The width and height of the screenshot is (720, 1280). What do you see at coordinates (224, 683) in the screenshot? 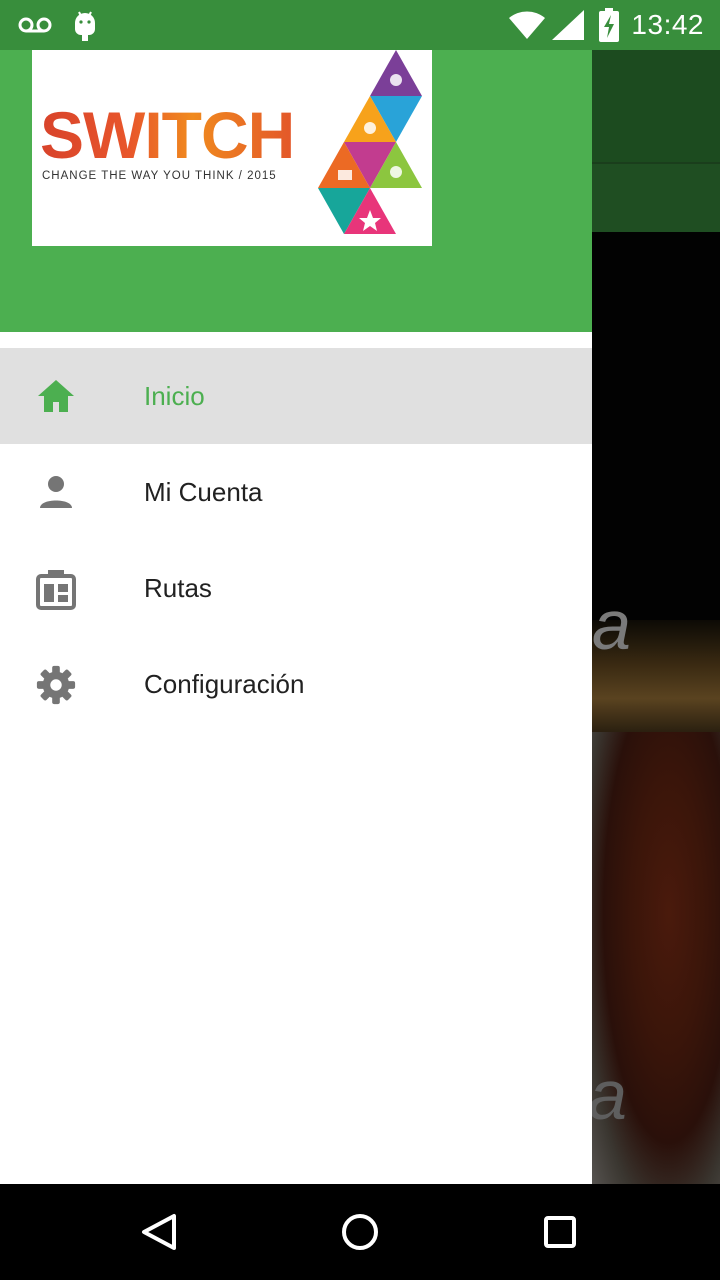
I see `menu-item-label: Configuración` at bounding box center [224, 683].